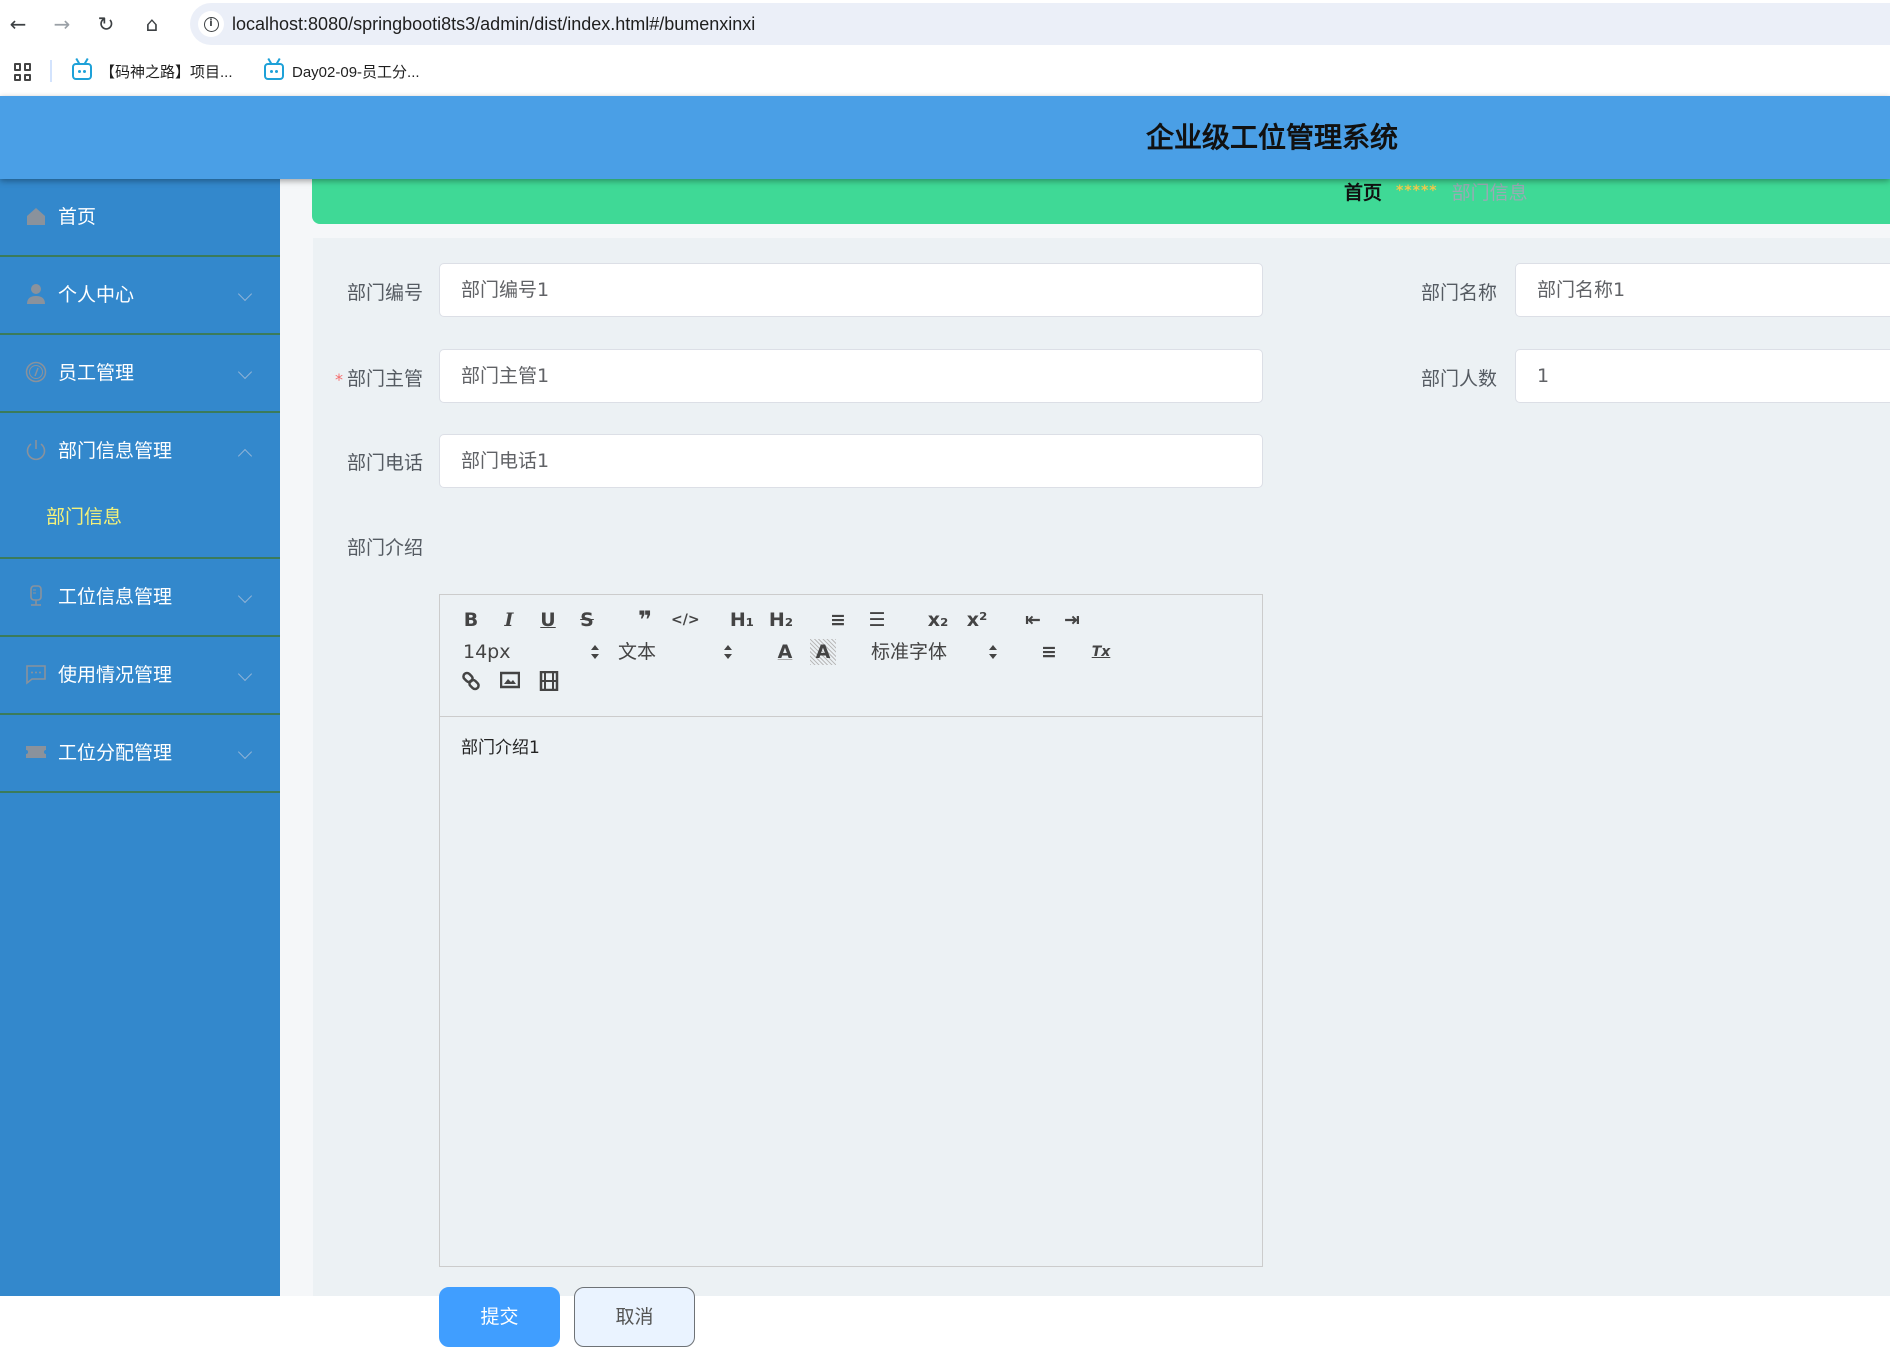 This screenshot has height=1347, width=1890. Describe the element at coordinates (1363, 191) in the screenshot. I see `breadcrumb-home: 首页` at that location.